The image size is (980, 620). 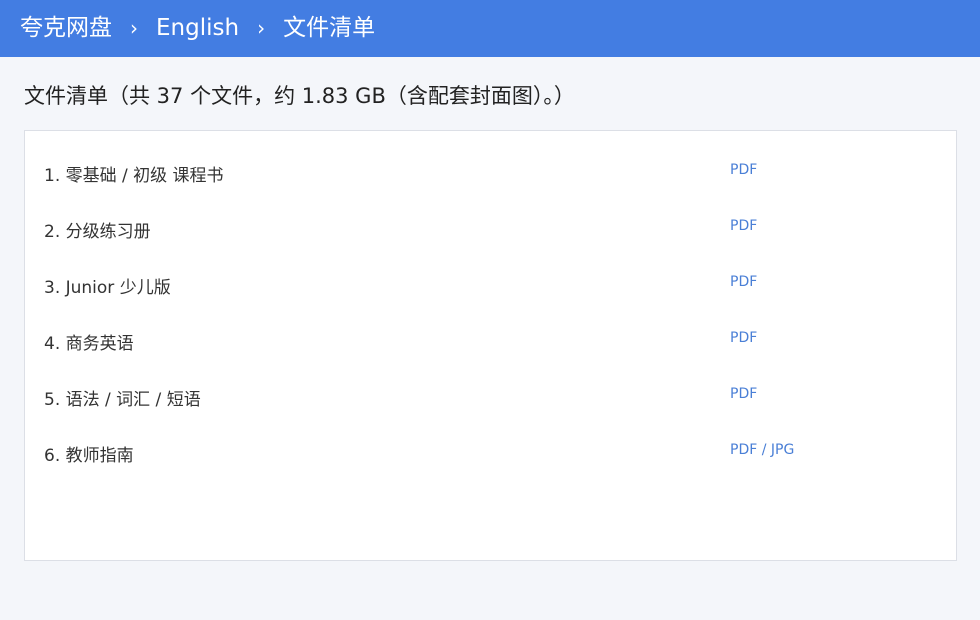 I want to click on list-item: 4. 商务英语 PDF, so click(x=490, y=337).